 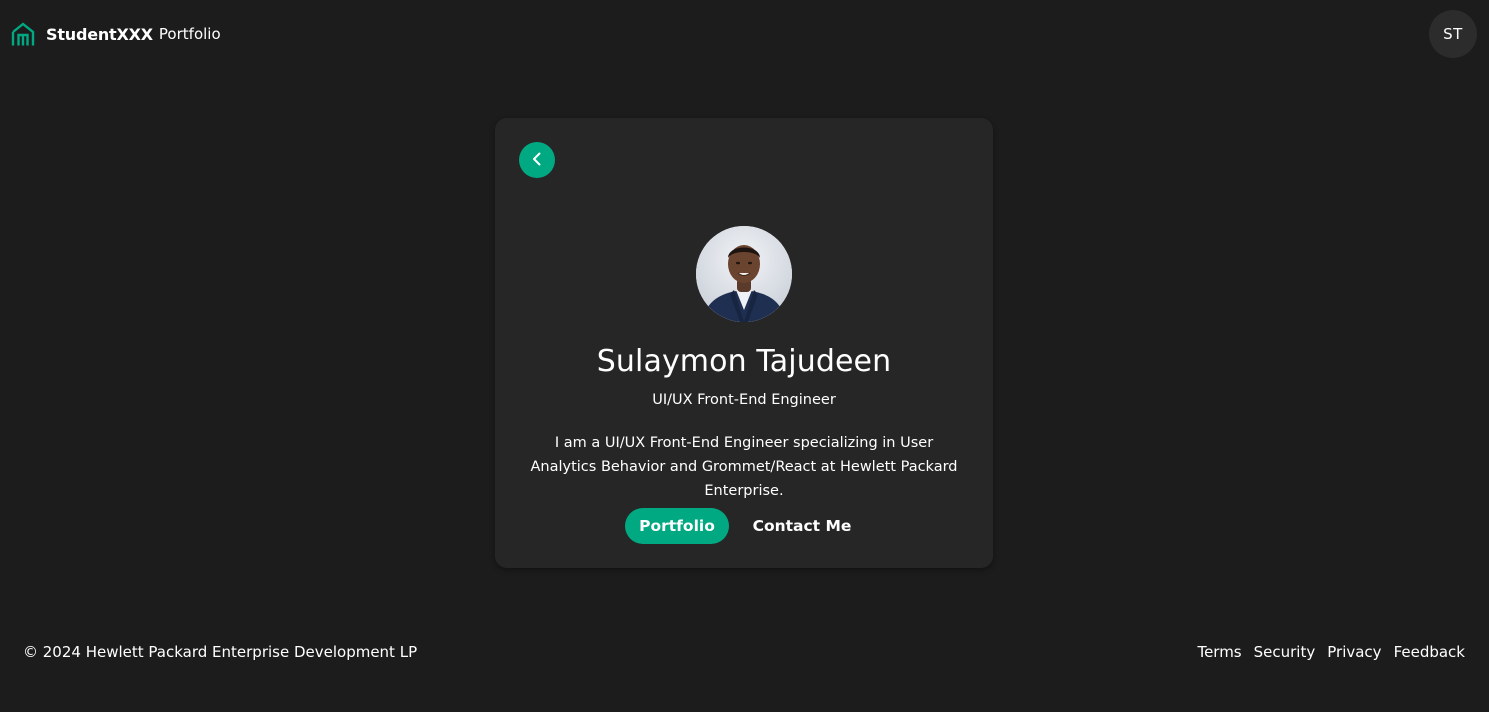 I want to click on brand-link: StudentXXX Portfolio, so click(x=116, y=34).